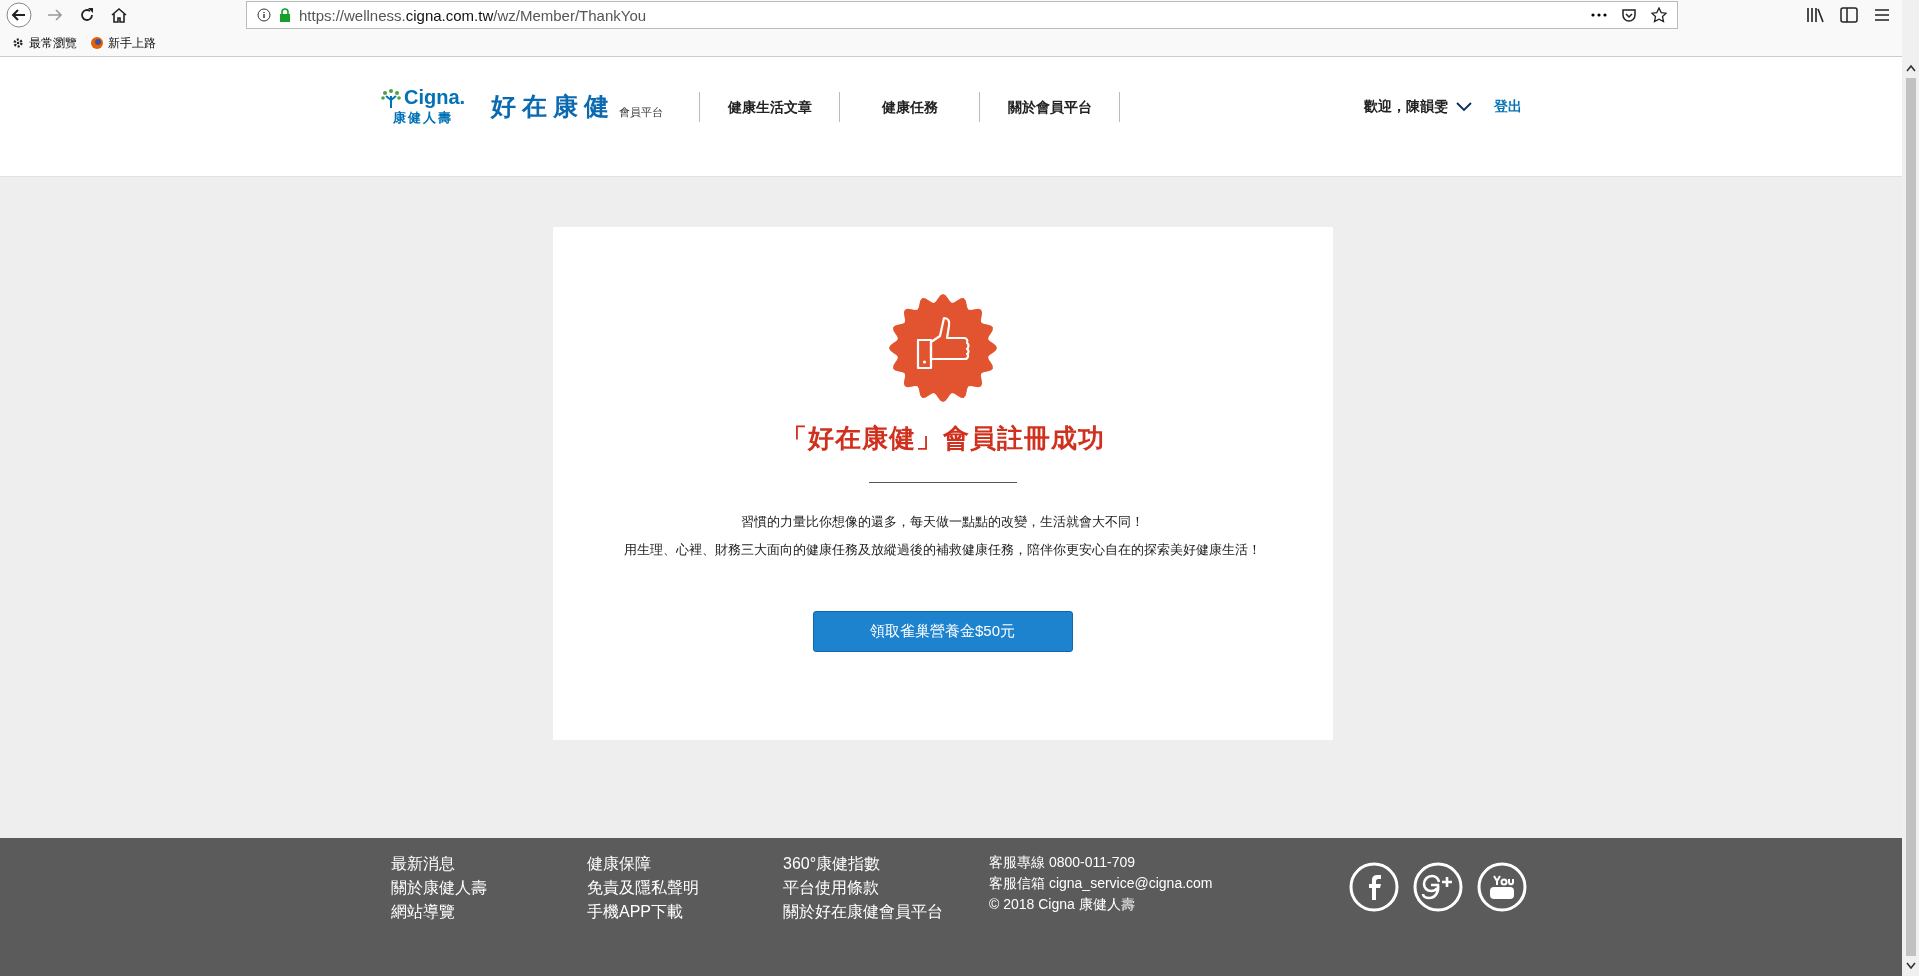  I want to click on nav-link: 健康任務, so click(910, 106).